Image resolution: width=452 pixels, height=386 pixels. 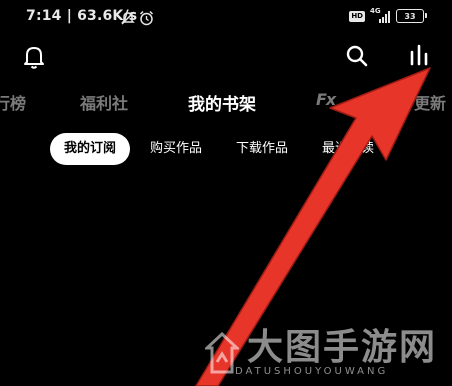 I want to click on tab-ranking: 行榜, so click(x=13, y=102).